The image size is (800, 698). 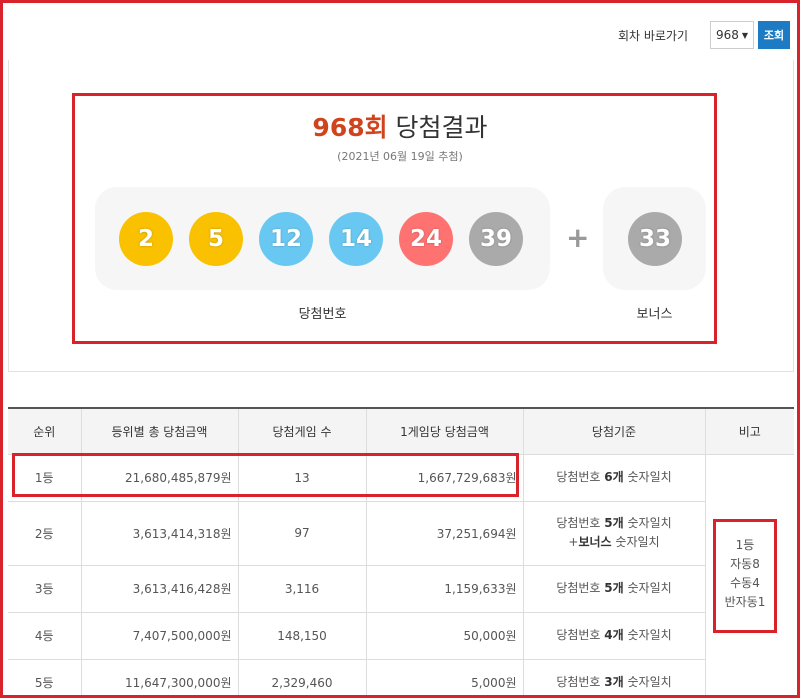 I want to click on table-header-row: 순위 등위별 총 당첨금액 당첨게임 수 1게임당 당첨금액 당첨기준 비고, so click(x=401, y=431).